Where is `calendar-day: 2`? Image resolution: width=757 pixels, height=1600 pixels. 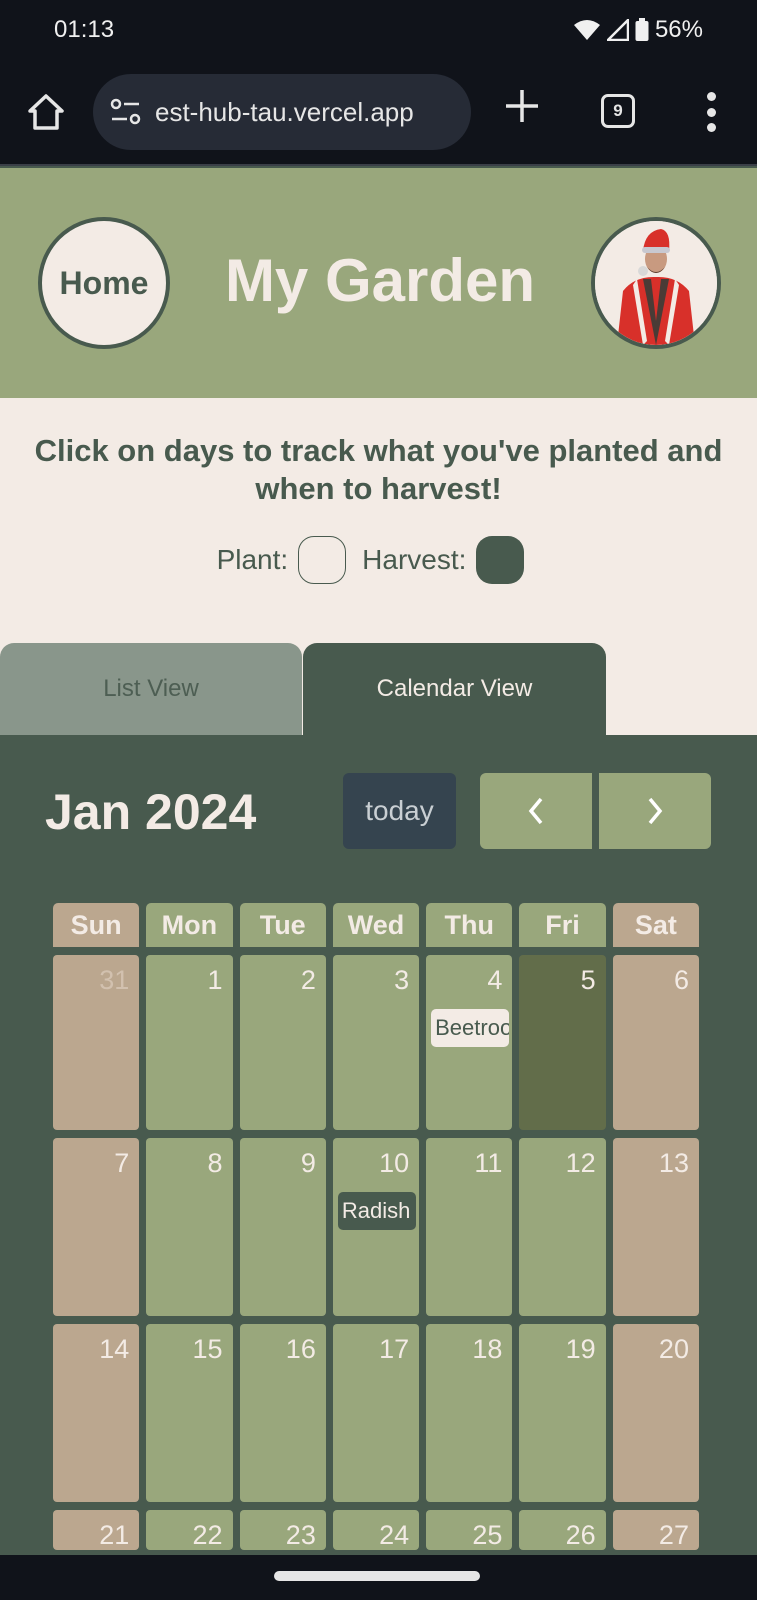 calendar-day: 2 is located at coordinates (282, 1042).